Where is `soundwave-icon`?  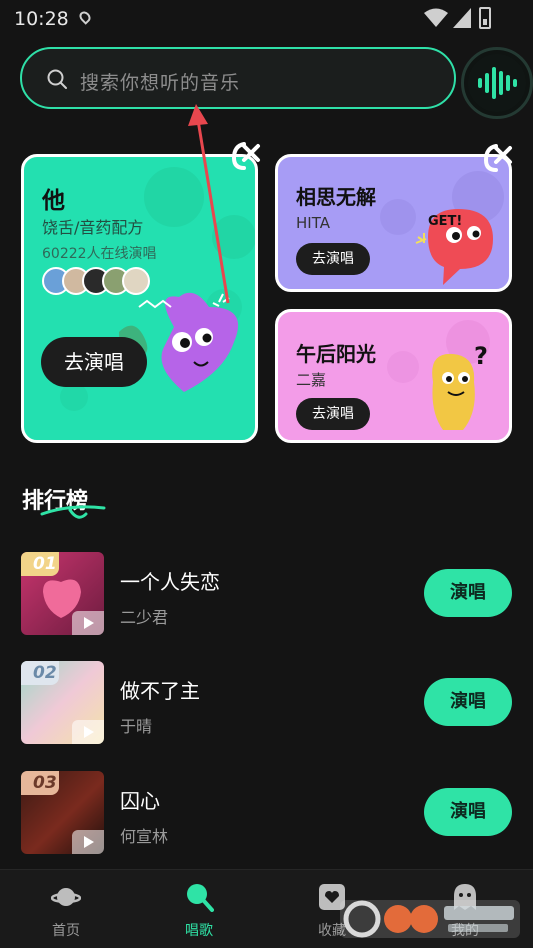
soundwave-icon is located at coordinates (497, 83).